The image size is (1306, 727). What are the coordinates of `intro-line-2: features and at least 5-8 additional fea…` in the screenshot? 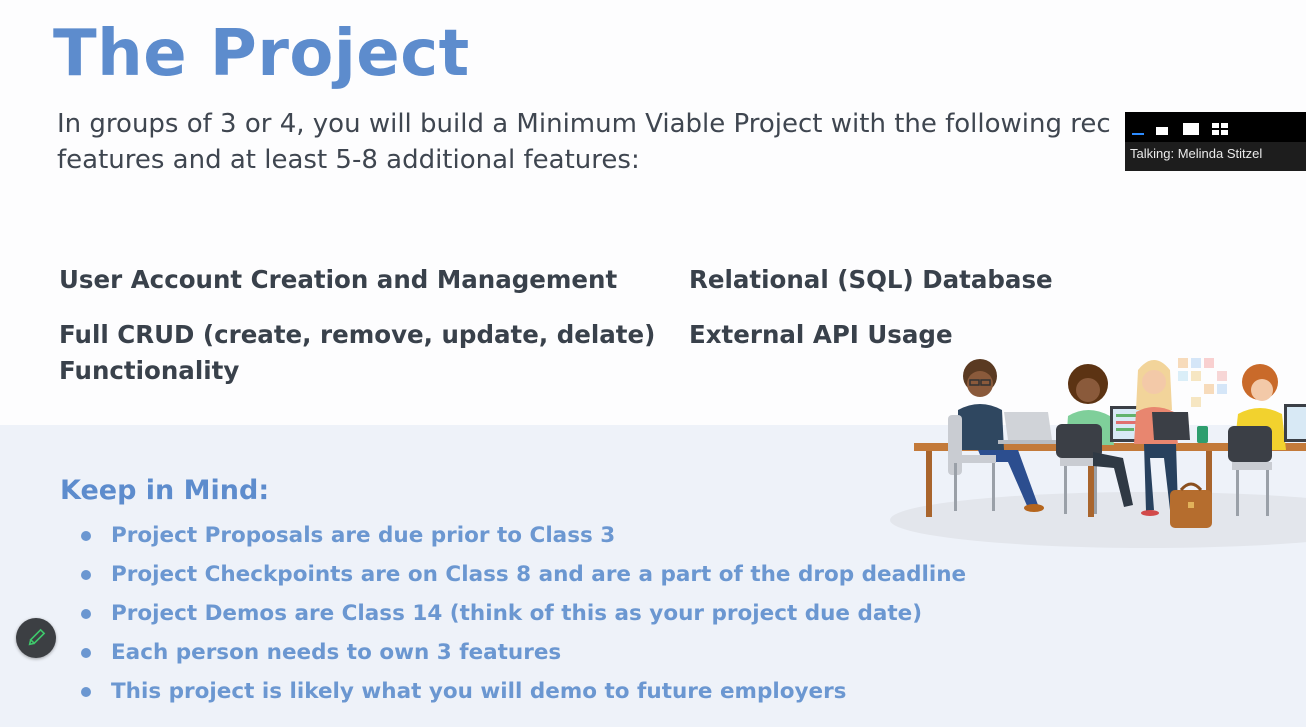 It's located at (348, 160).